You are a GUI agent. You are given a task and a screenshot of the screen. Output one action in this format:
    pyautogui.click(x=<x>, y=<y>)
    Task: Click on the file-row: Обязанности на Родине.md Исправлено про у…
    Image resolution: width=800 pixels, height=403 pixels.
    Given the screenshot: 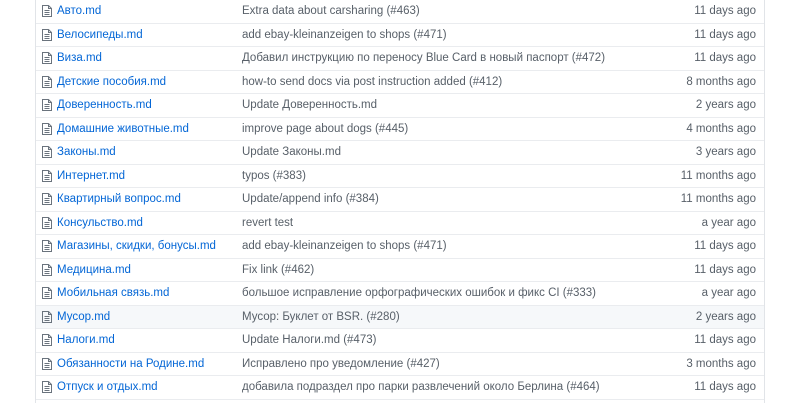 What is the action you would take?
    pyautogui.click(x=400, y=364)
    